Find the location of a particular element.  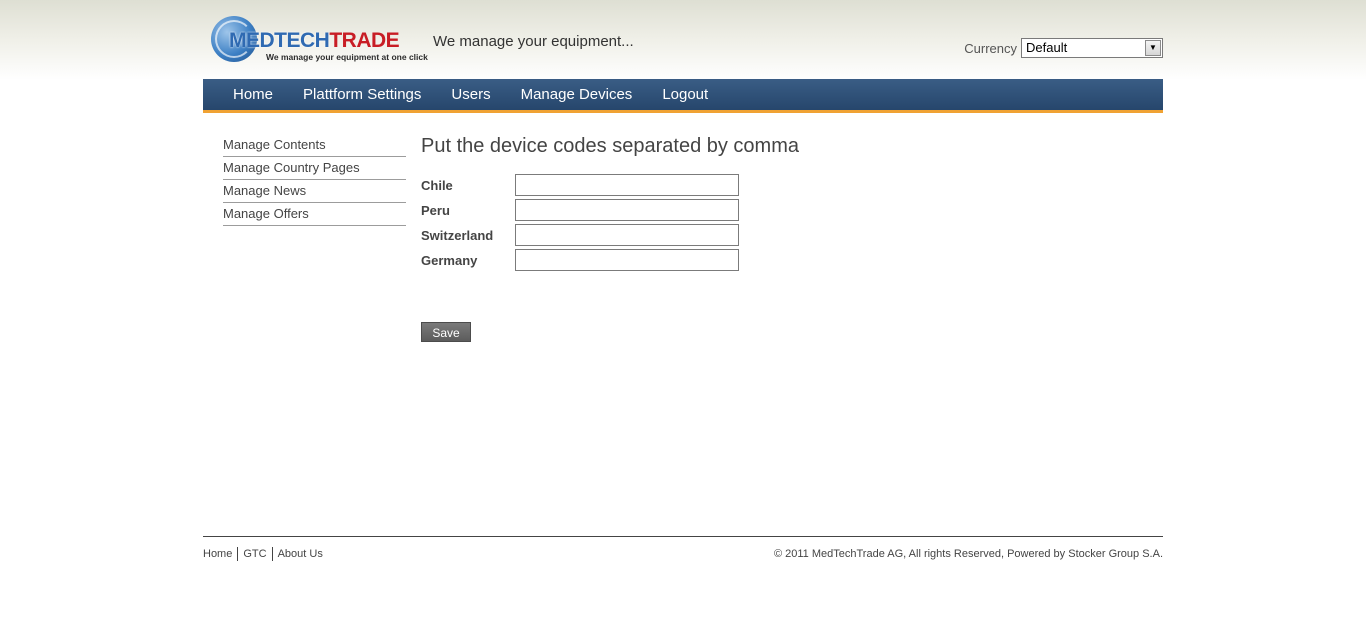

form-row-peru: Peru is located at coordinates (580, 210).